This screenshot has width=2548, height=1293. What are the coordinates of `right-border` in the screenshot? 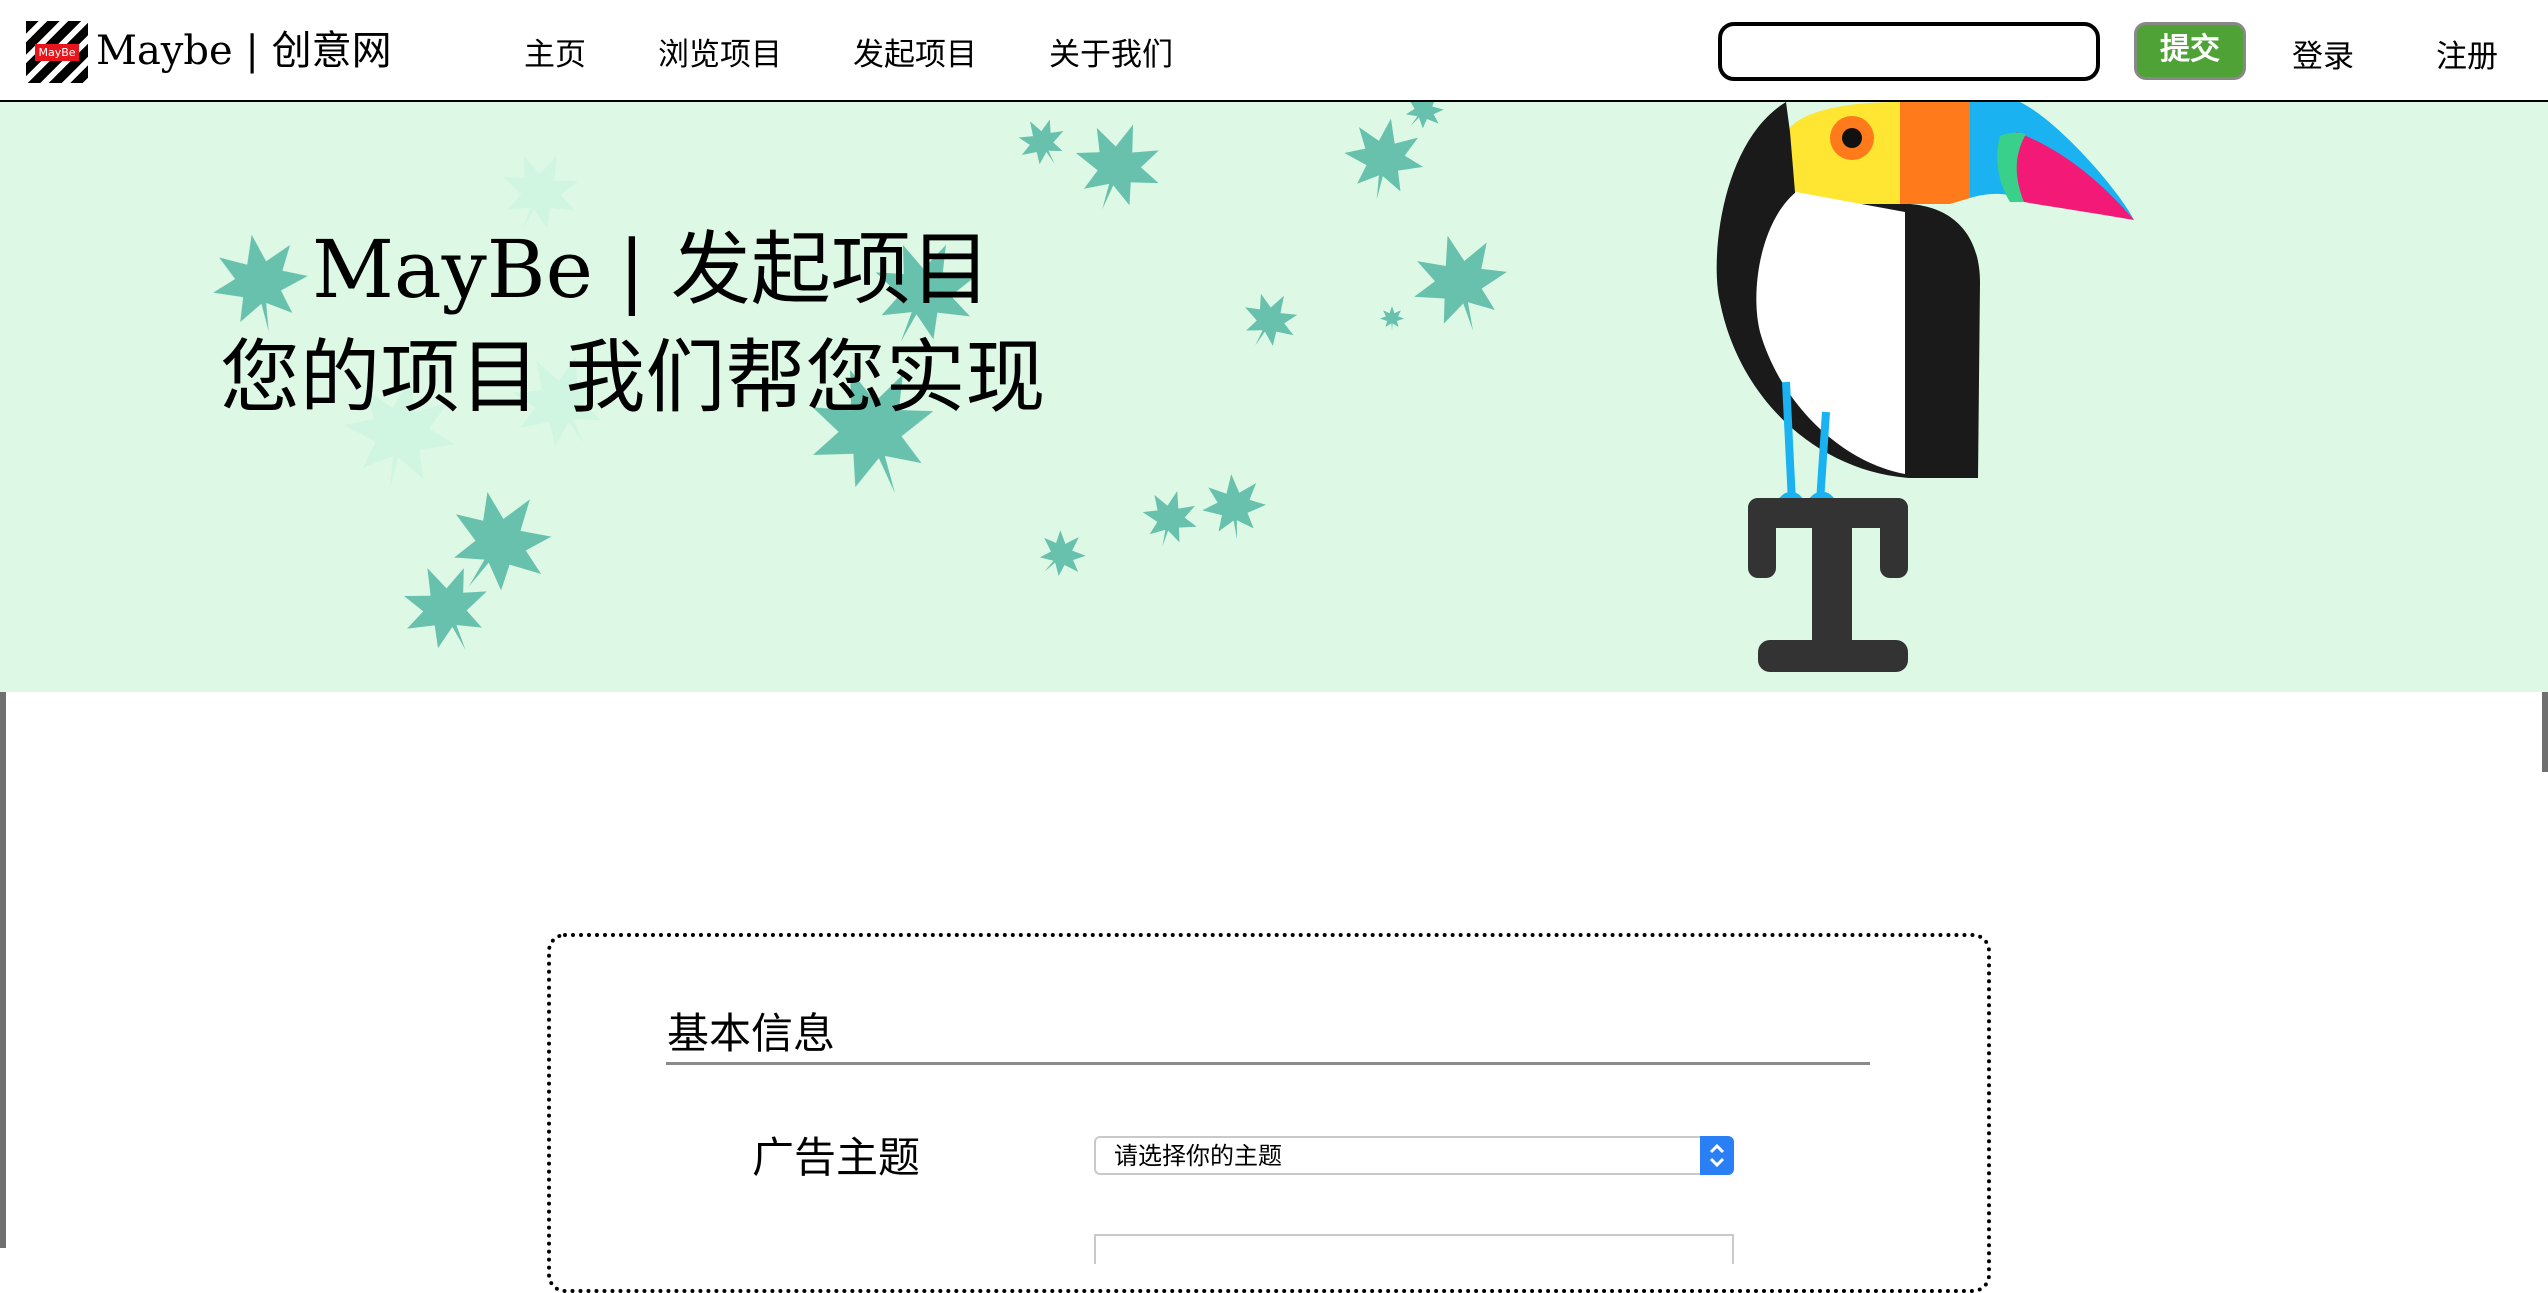 It's located at (2545, 732).